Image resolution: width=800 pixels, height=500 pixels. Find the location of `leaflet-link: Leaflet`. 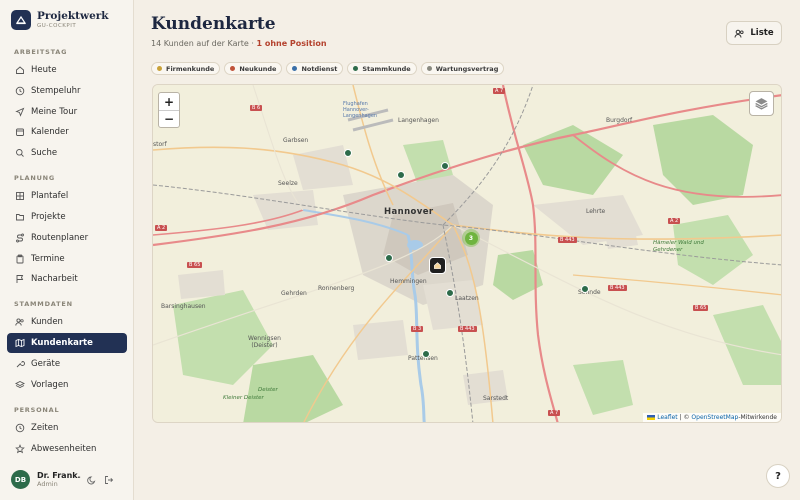

leaflet-link: Leaflet is located at coordinates (667, 417).